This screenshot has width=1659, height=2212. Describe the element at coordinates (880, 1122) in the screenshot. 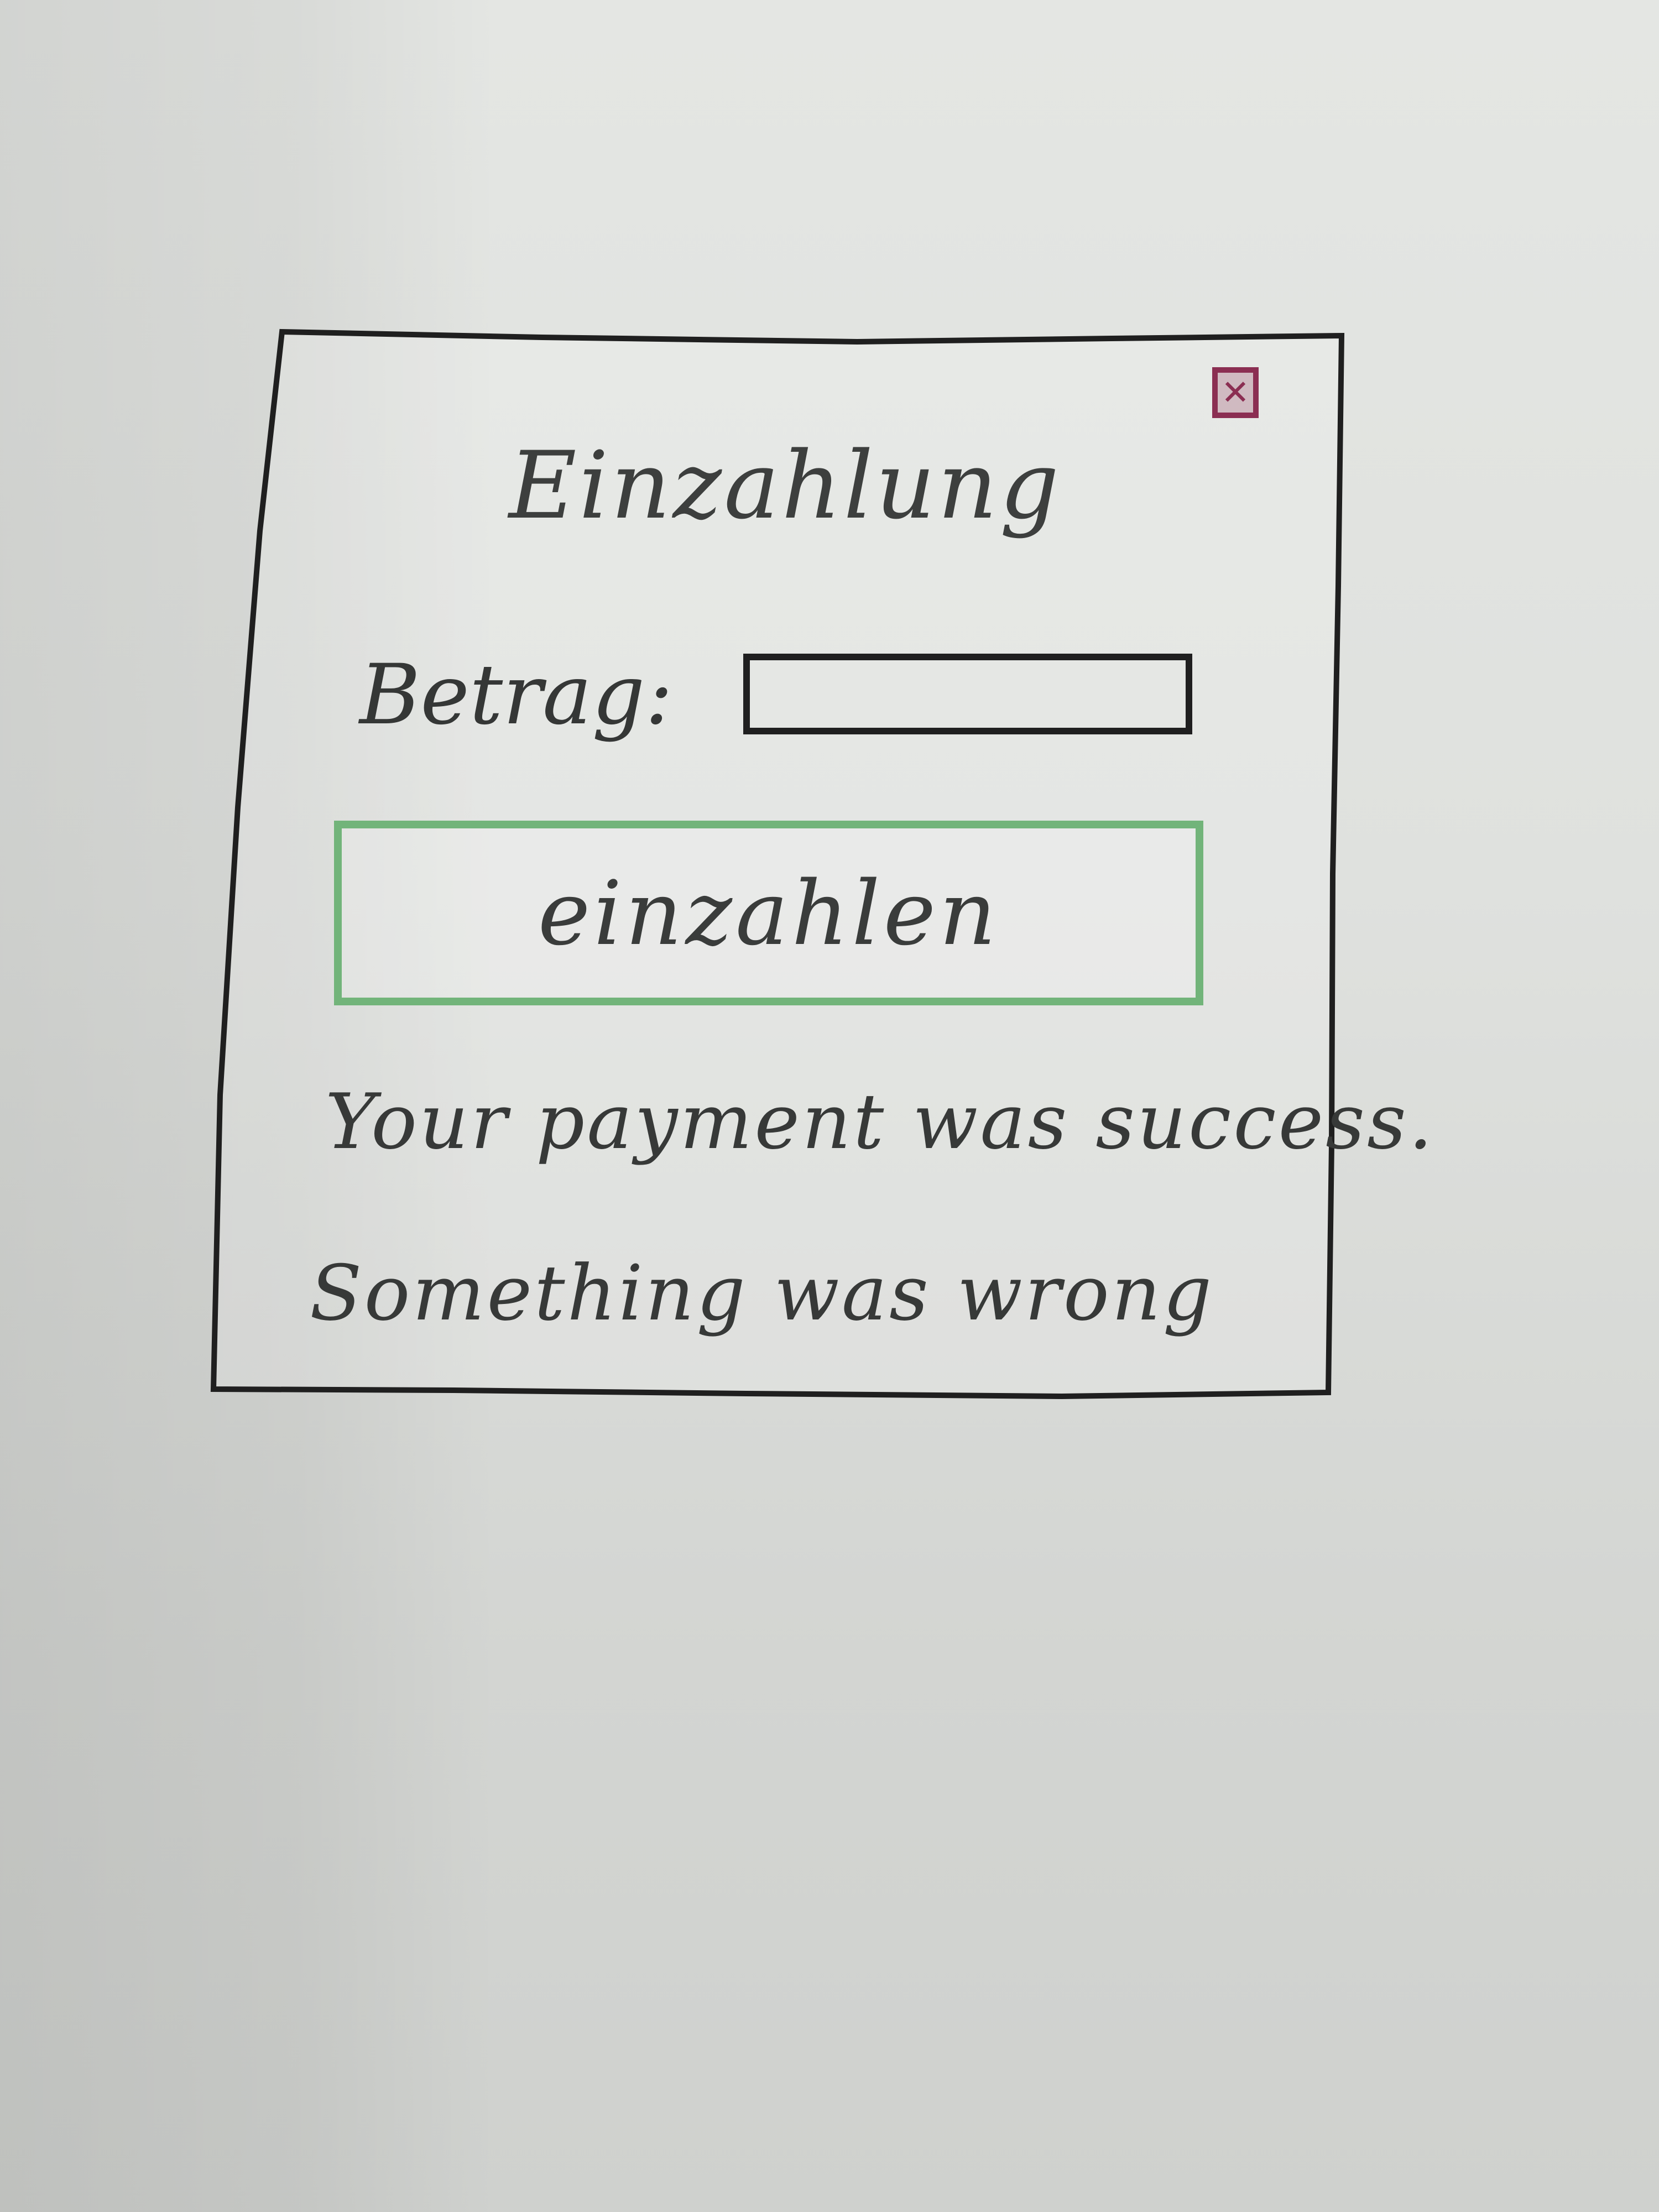

I see `success-message: Your payment was success.` at that location.